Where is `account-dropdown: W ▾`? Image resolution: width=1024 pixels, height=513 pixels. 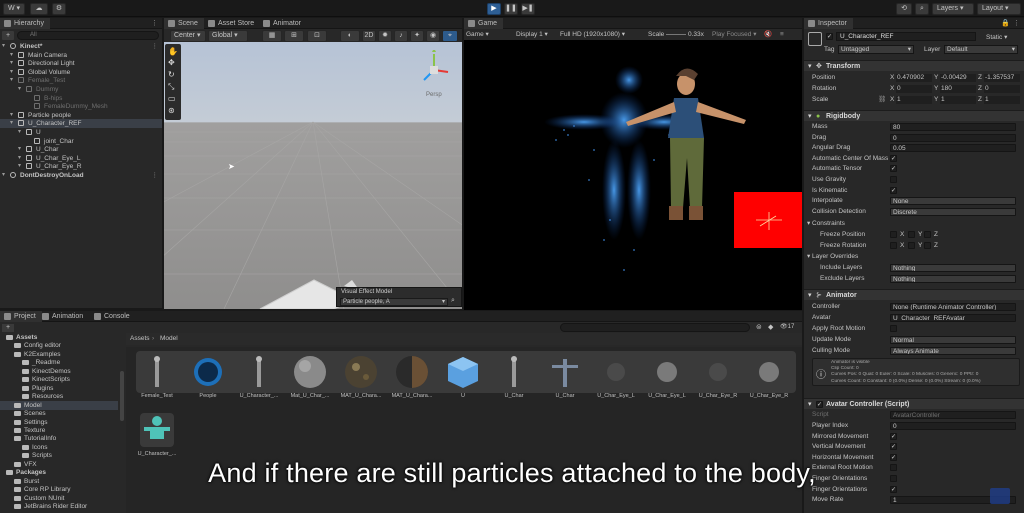 account-dropdown: W ▾ is located at coordinates (14, 9).